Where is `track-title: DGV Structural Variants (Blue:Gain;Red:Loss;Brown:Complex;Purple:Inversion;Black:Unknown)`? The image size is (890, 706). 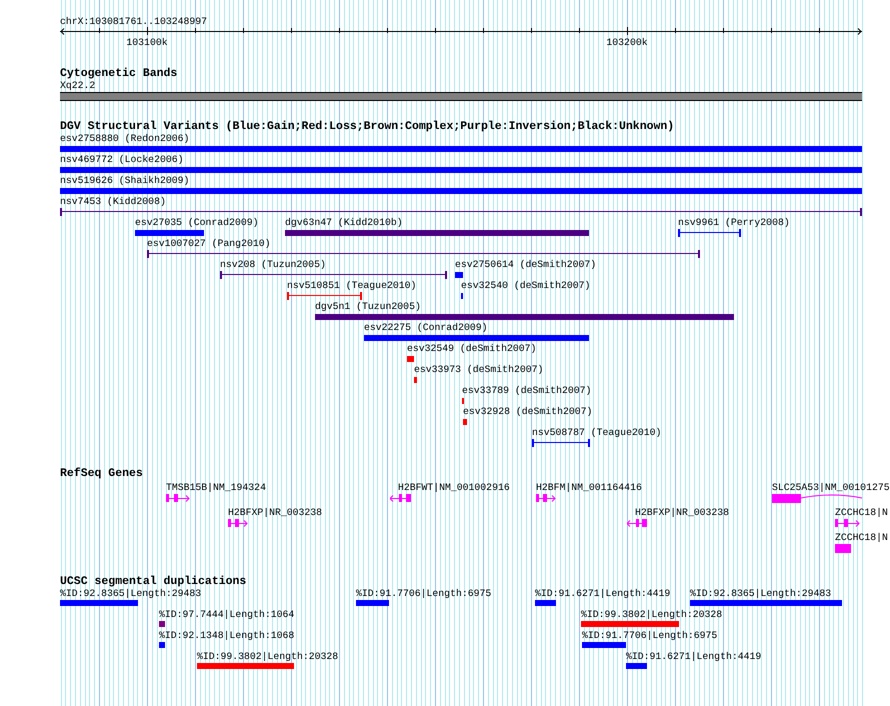 track-title: DGV Structural Variants (Blue:Gain;Red:Loss;Brown:Complex;Purple:Inversion;Black:Unknown) is located at coordinates (367, 126).